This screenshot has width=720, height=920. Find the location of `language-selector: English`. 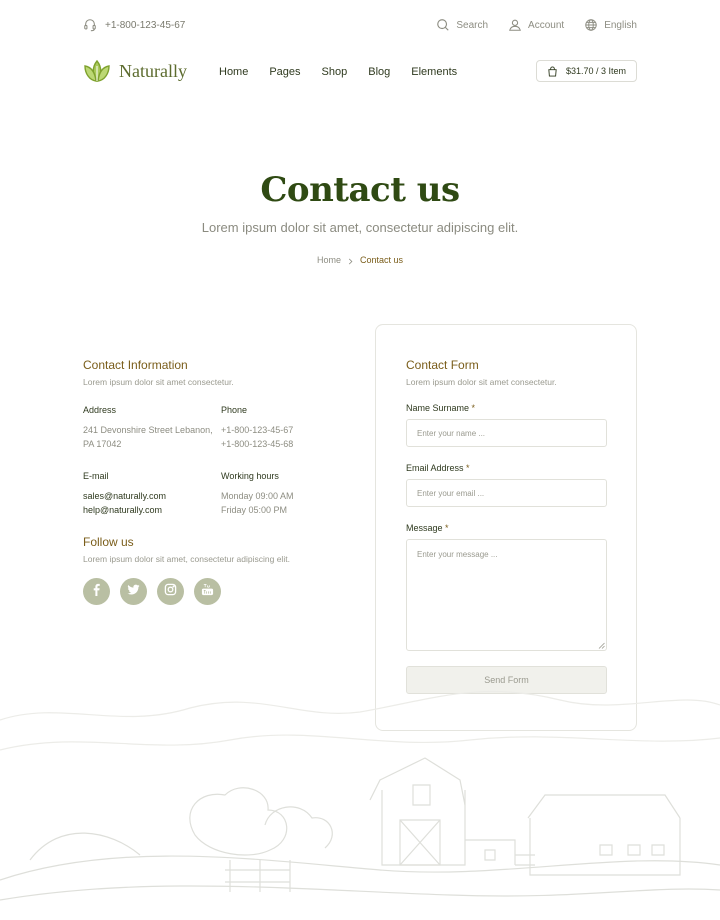

language-selector: English is located at coordinates (610, 25).